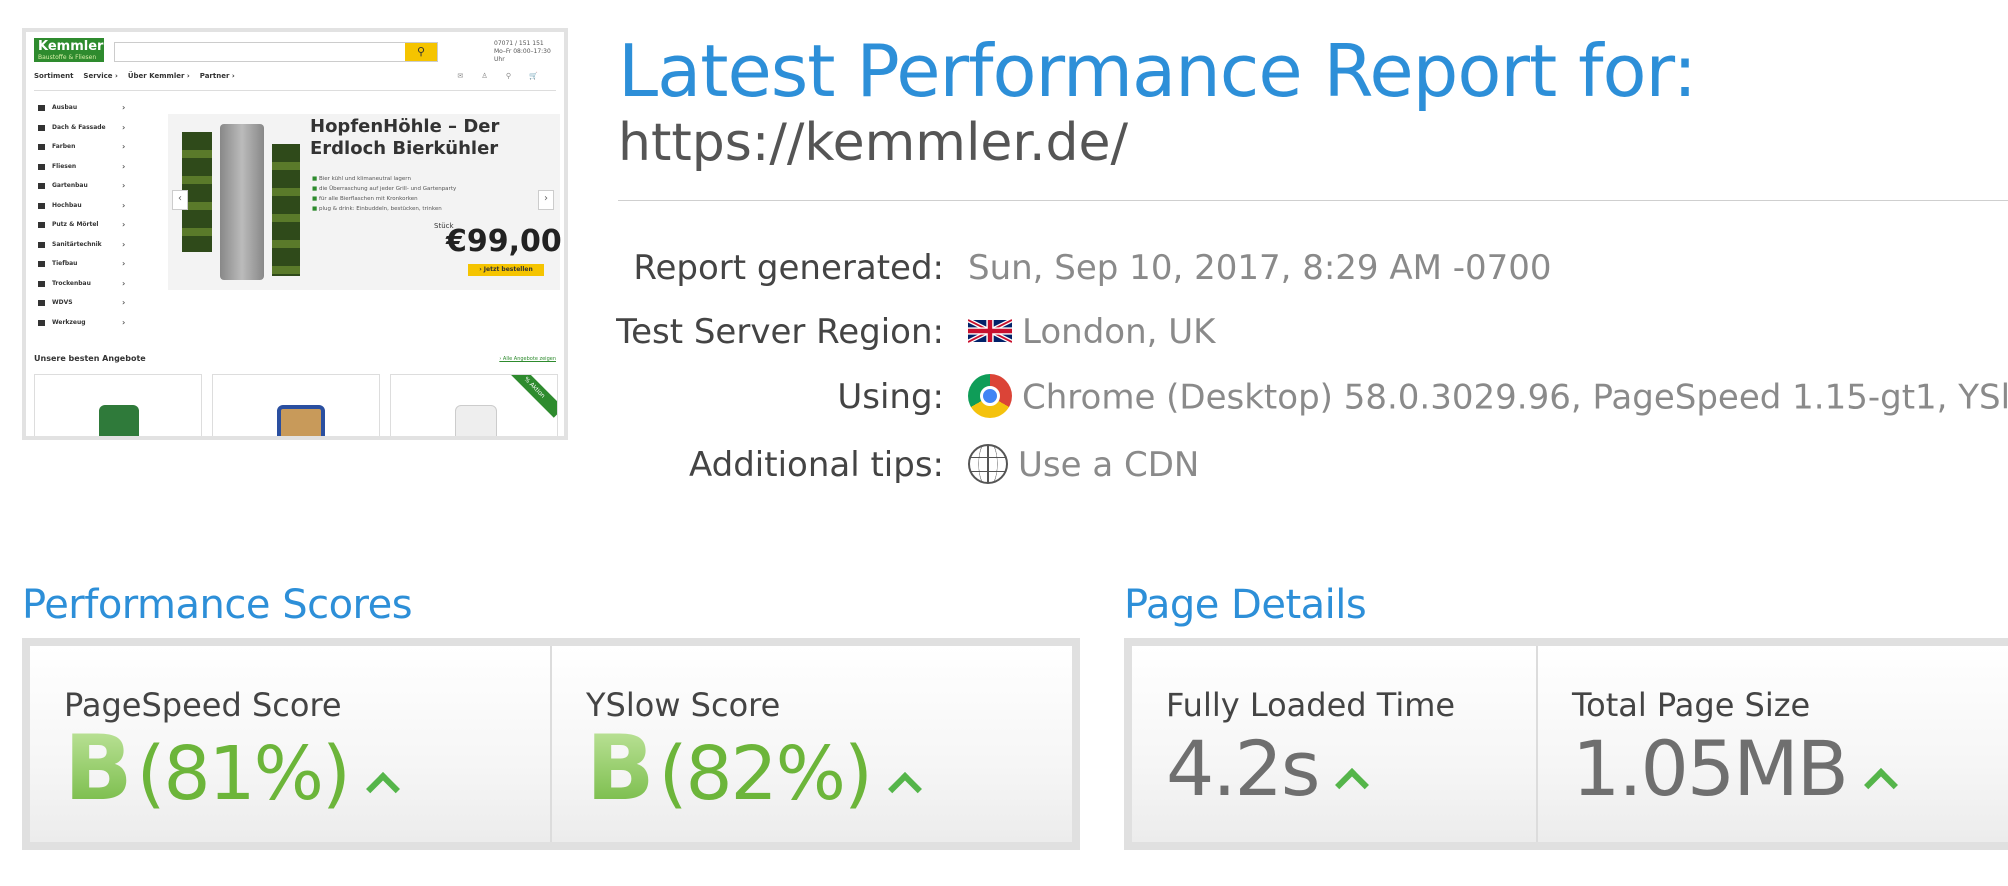 This screenshot has width=2008, height=886. I want to click on report-url: https://kemmler.de/, so click(873, 143).